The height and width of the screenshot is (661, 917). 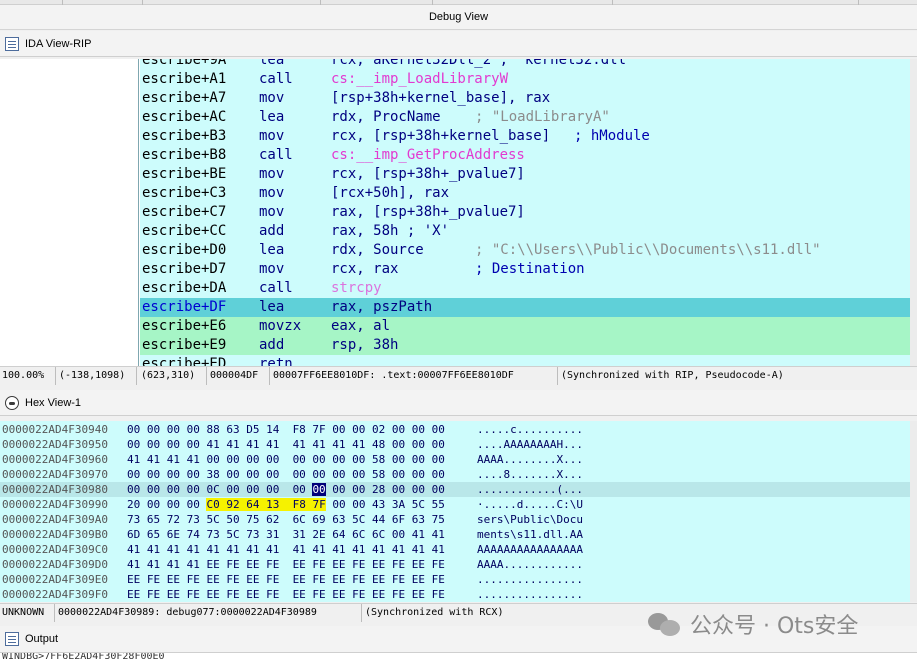 What do you see at coordinates (58, 44) in the screenshot?
I see `tab-ida-view-label: IDA View-RIP` at bounding box center [58, 44].